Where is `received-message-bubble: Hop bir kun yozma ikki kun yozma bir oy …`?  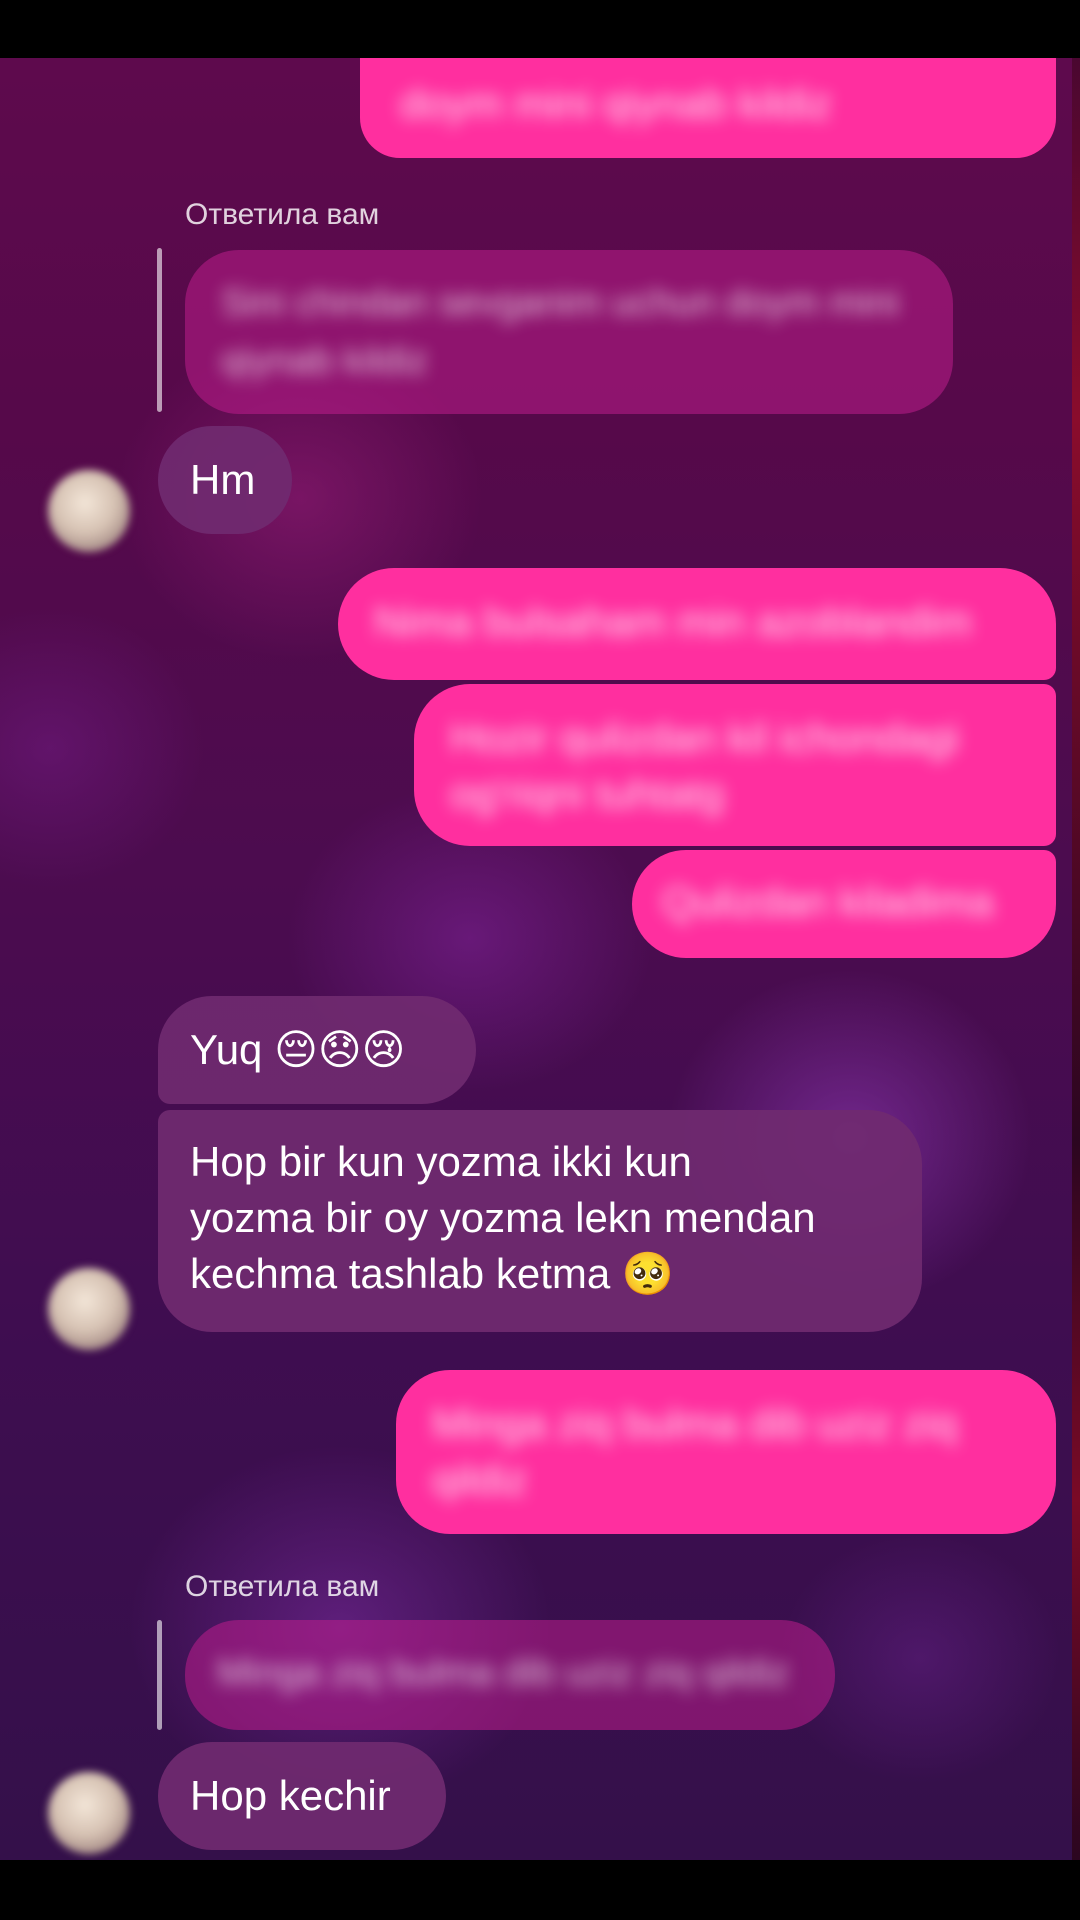 received-message-bubble: Hop bir kun yozma ikki kun yozma bir oy … is located at coordinates (540, 1221).